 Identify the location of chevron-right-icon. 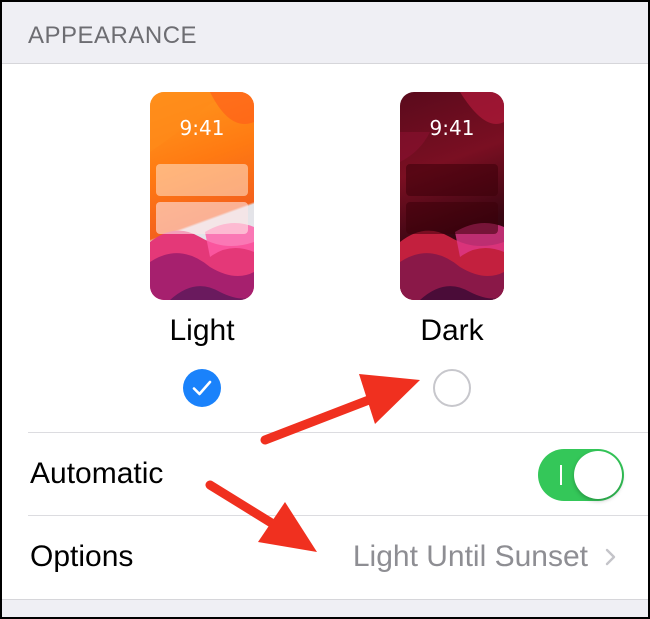
(610, 557).